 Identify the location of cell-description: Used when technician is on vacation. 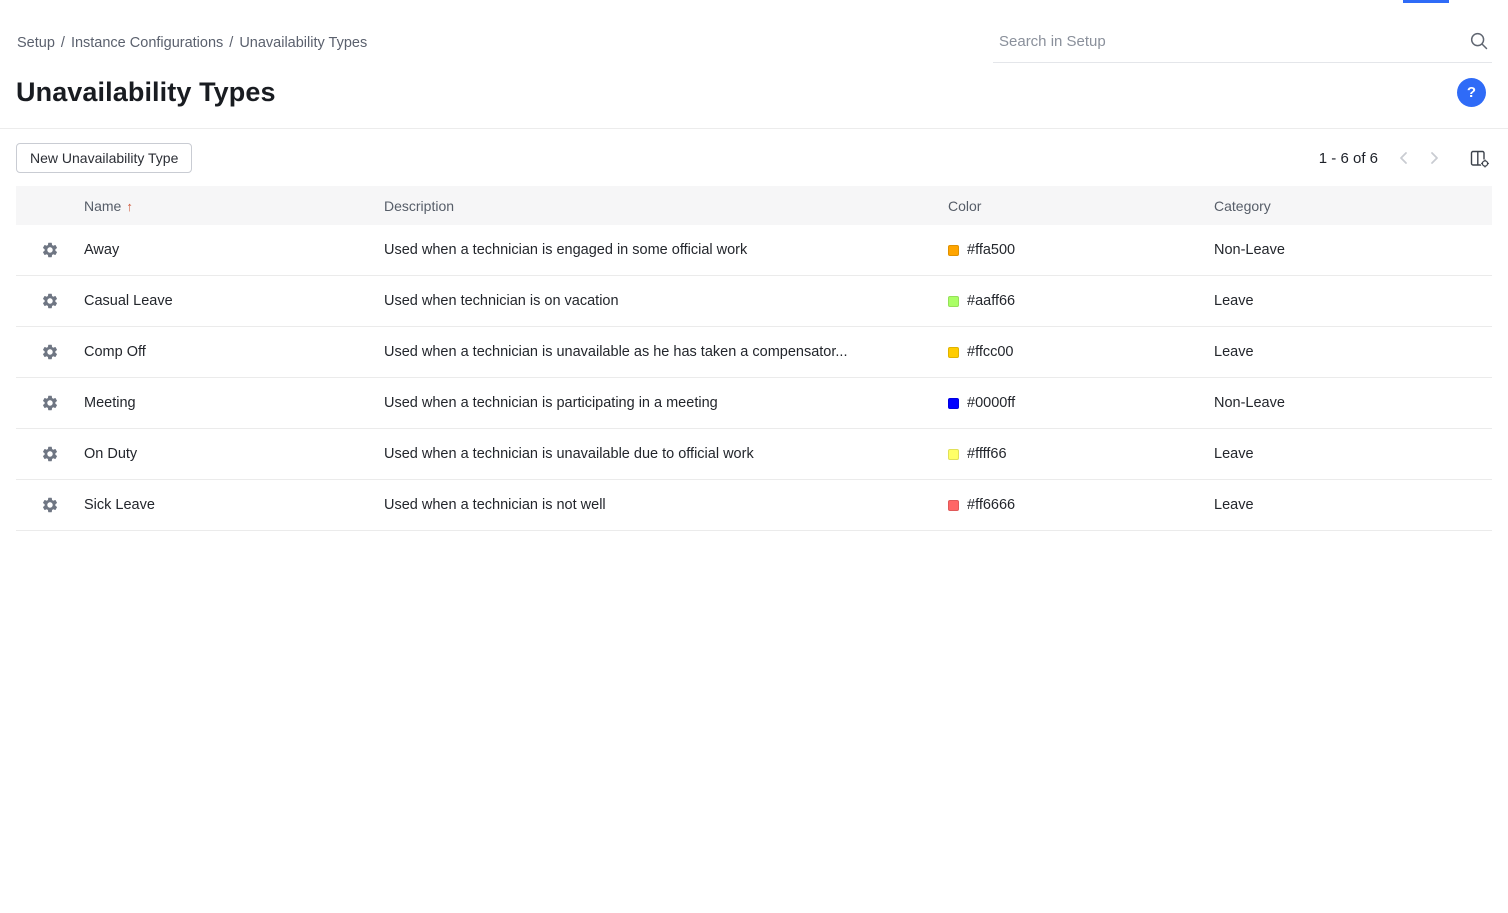
(501, 301).